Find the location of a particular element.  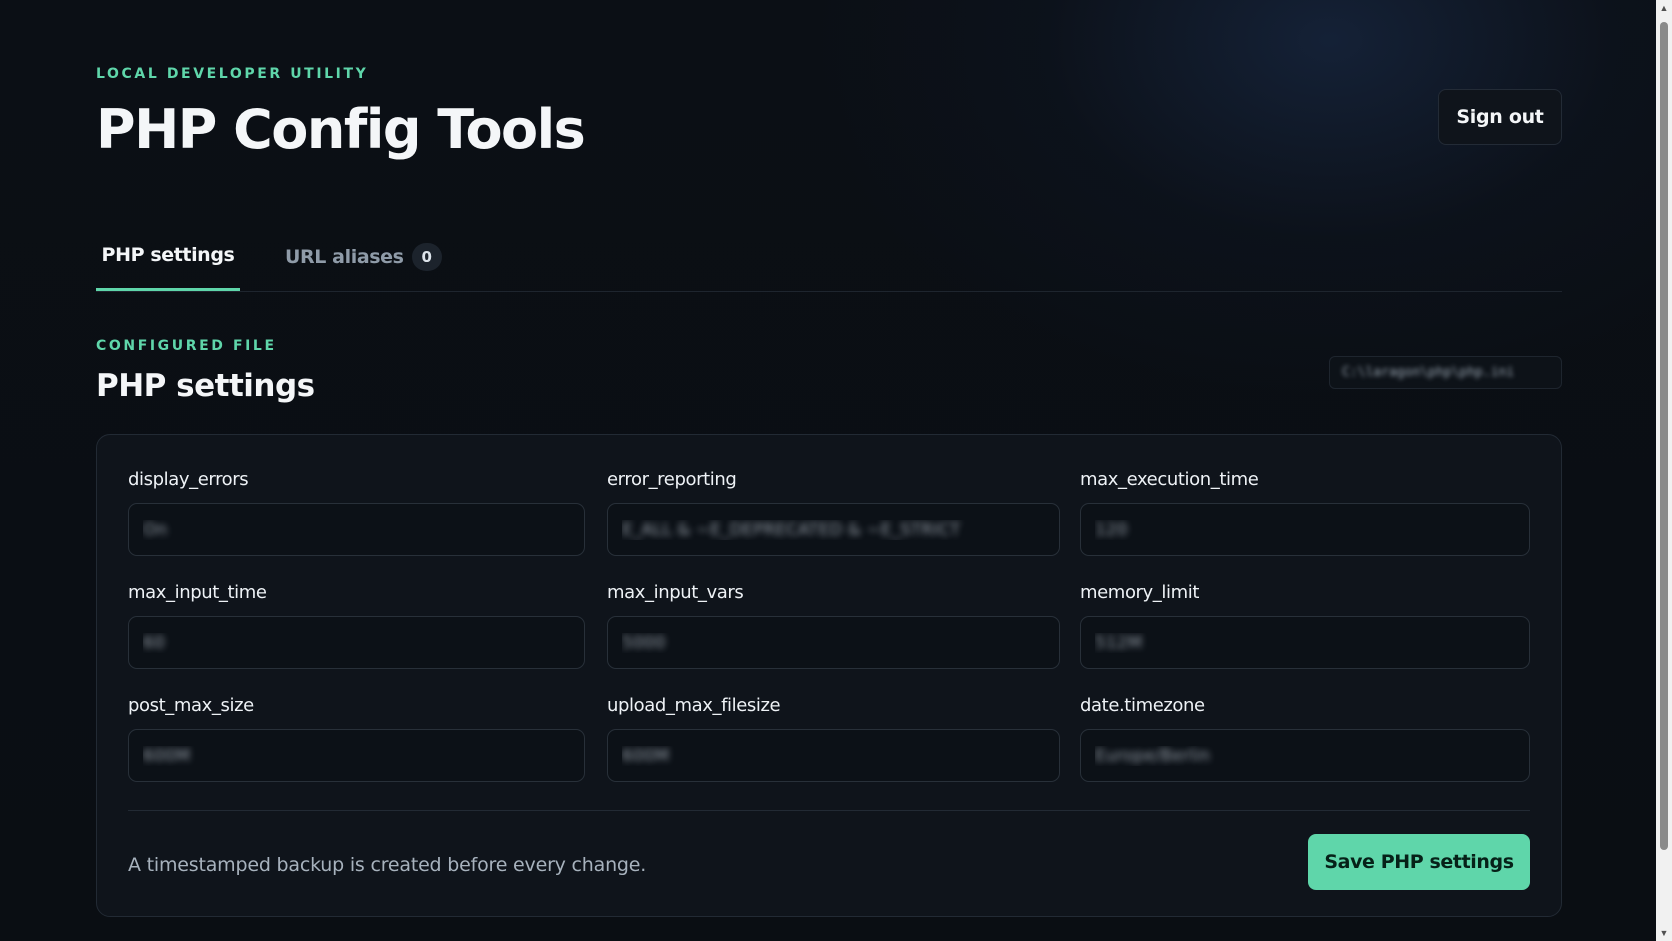

date-timezone-input is located at coordinates (1305, 755).